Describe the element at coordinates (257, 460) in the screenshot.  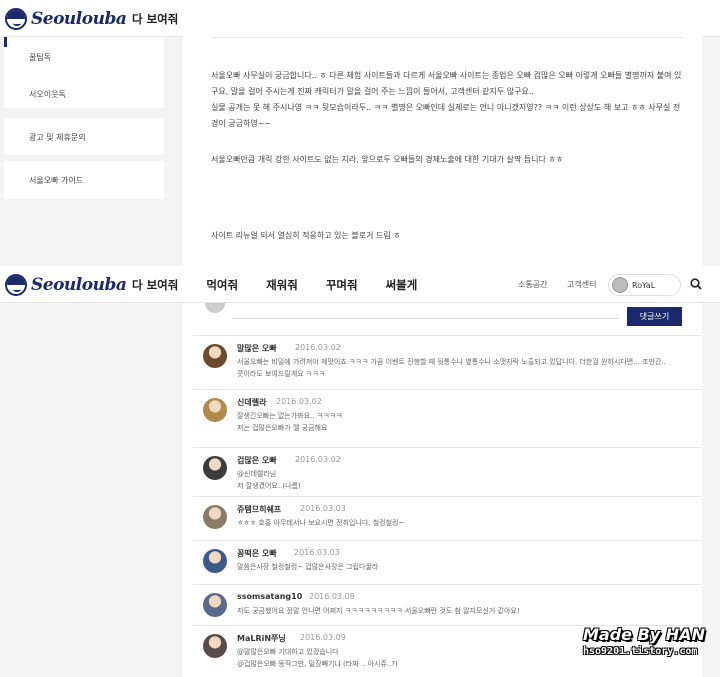
I see `comment-author: 겁많은 오빠` at that location.